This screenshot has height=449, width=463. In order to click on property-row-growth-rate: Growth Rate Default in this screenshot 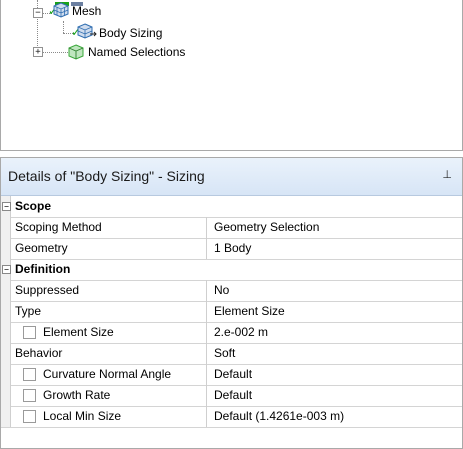, I will do `click(231, 396)`.